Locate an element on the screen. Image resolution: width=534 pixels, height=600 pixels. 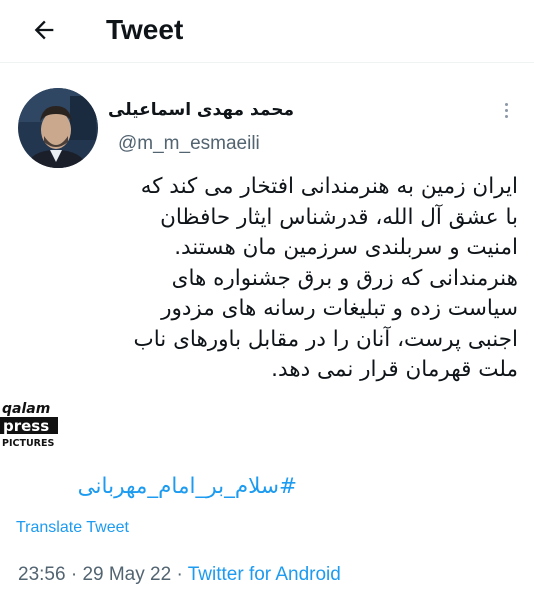
translate-tweet-link: Translate Tweet is located at coordinates (72, 528).